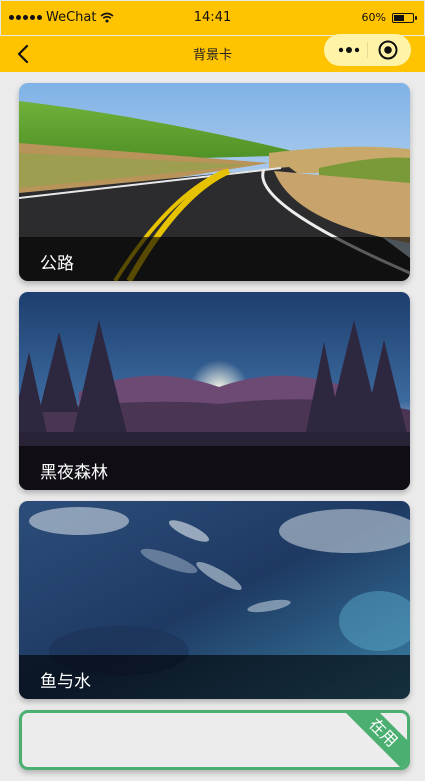 This screenshot has width=425, height=781. What do you see at coordinates (65, 682) in the screenshot?
I see `card-title: 鱼与水` at bounding box center [65, 682].